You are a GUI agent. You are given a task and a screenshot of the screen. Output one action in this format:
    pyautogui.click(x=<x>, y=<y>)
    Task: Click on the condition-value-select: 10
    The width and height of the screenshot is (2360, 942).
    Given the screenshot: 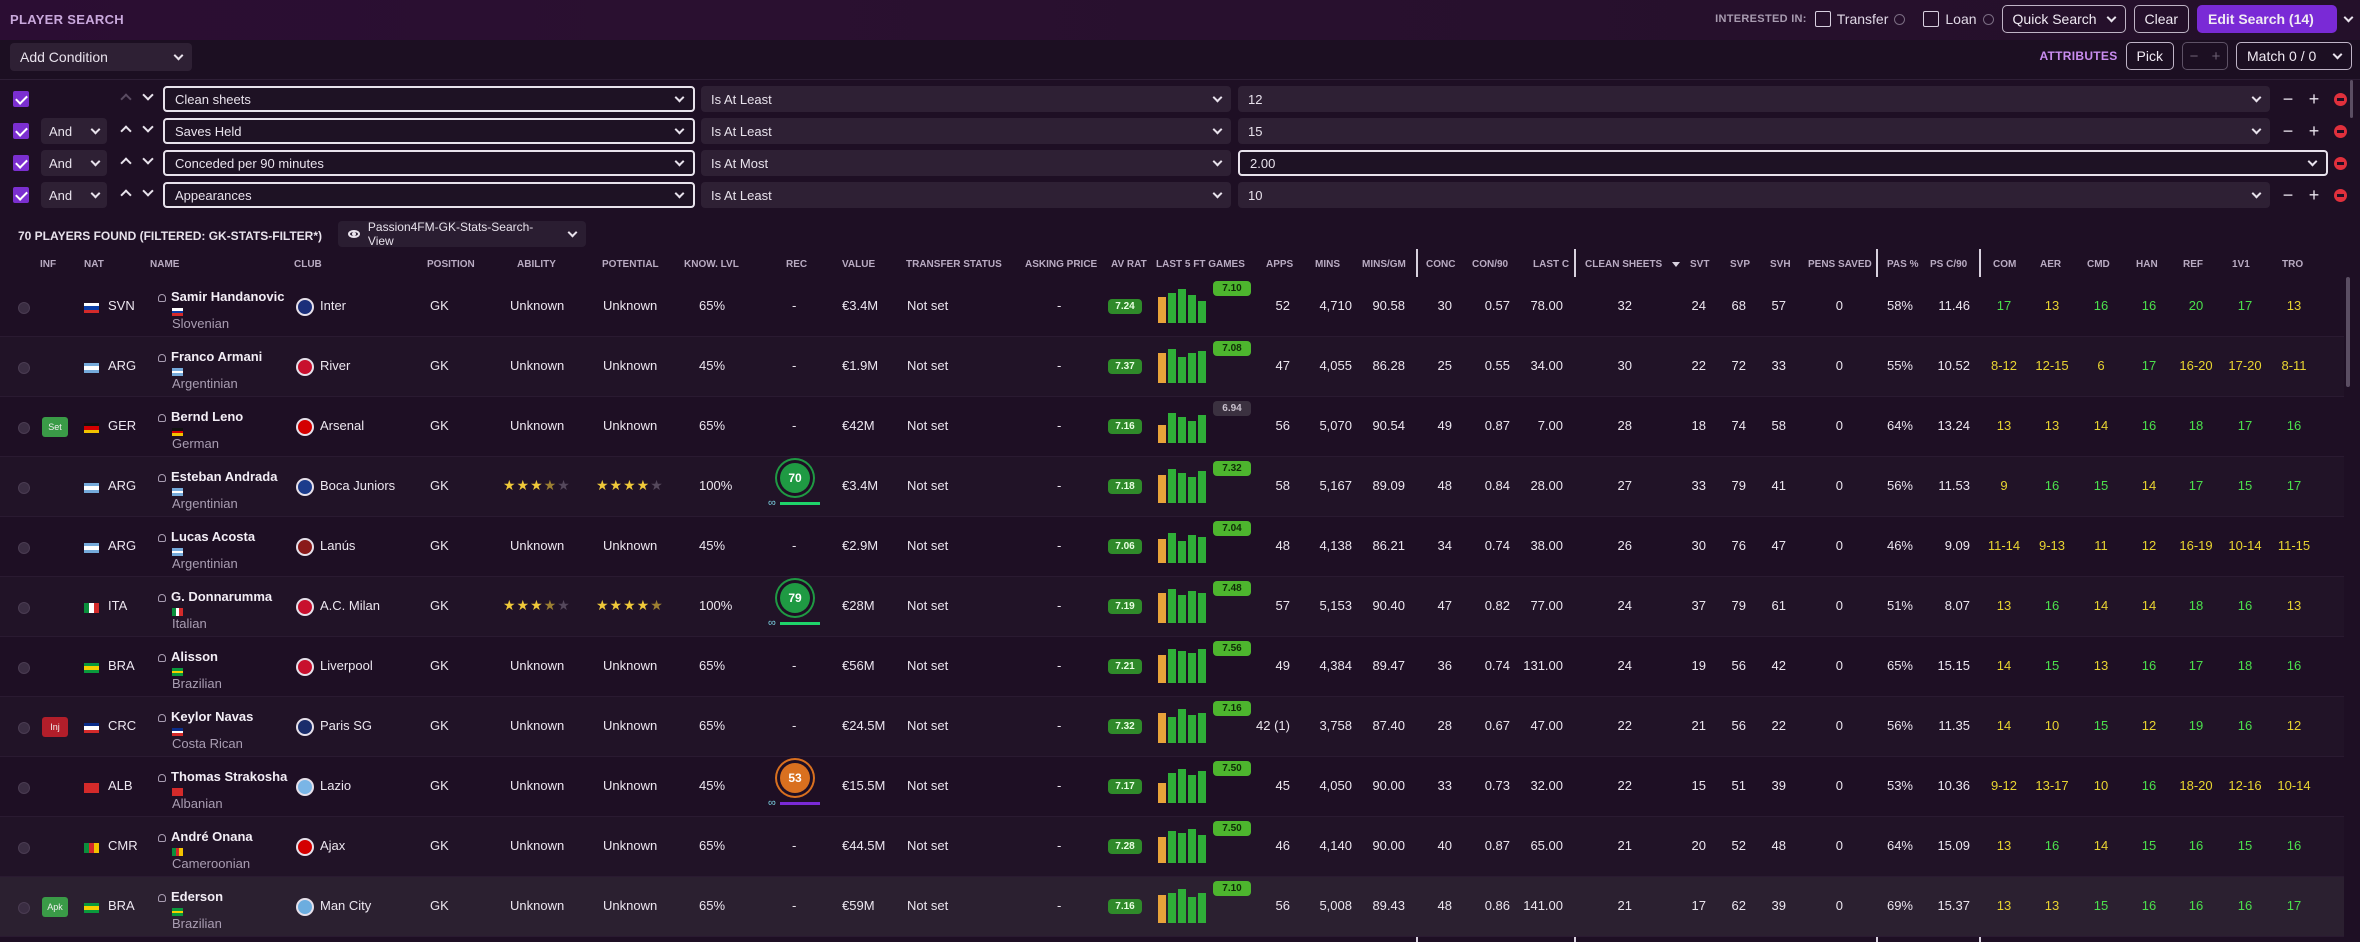 What is the action you would take?
    pyautogui.click(x=1754, y=195)
    